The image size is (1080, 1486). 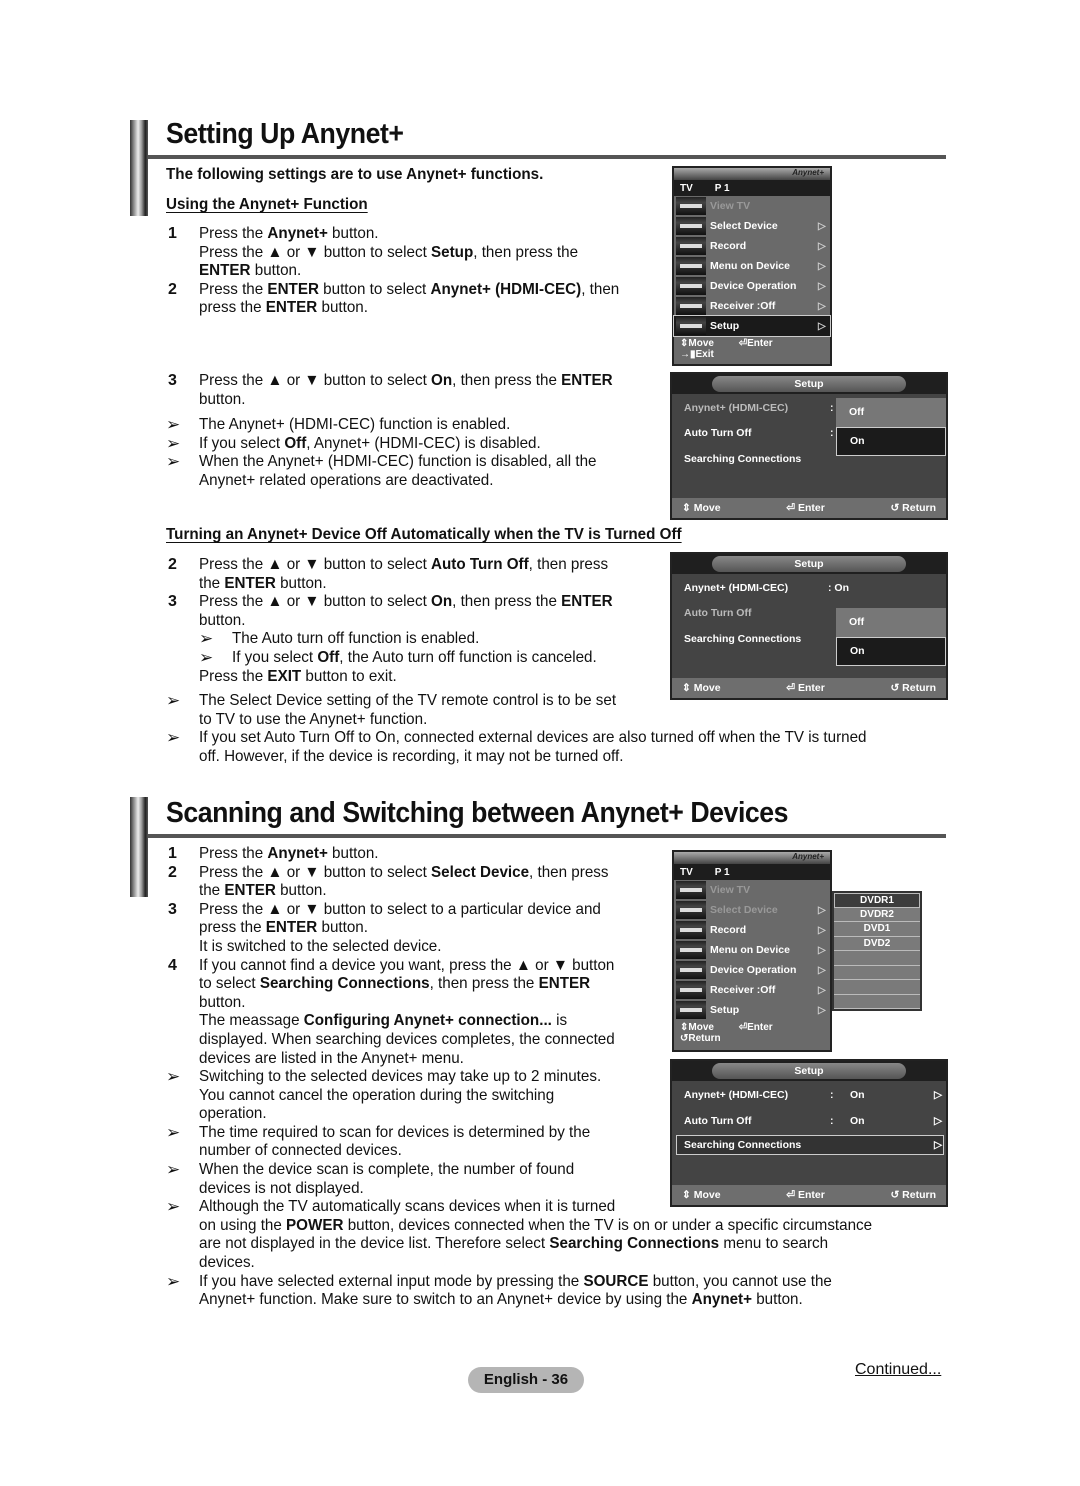 What do you see at coordinates (877, 944) in the screenshot?
I see `device-item: DVD2` at bounding box center [877, 944].